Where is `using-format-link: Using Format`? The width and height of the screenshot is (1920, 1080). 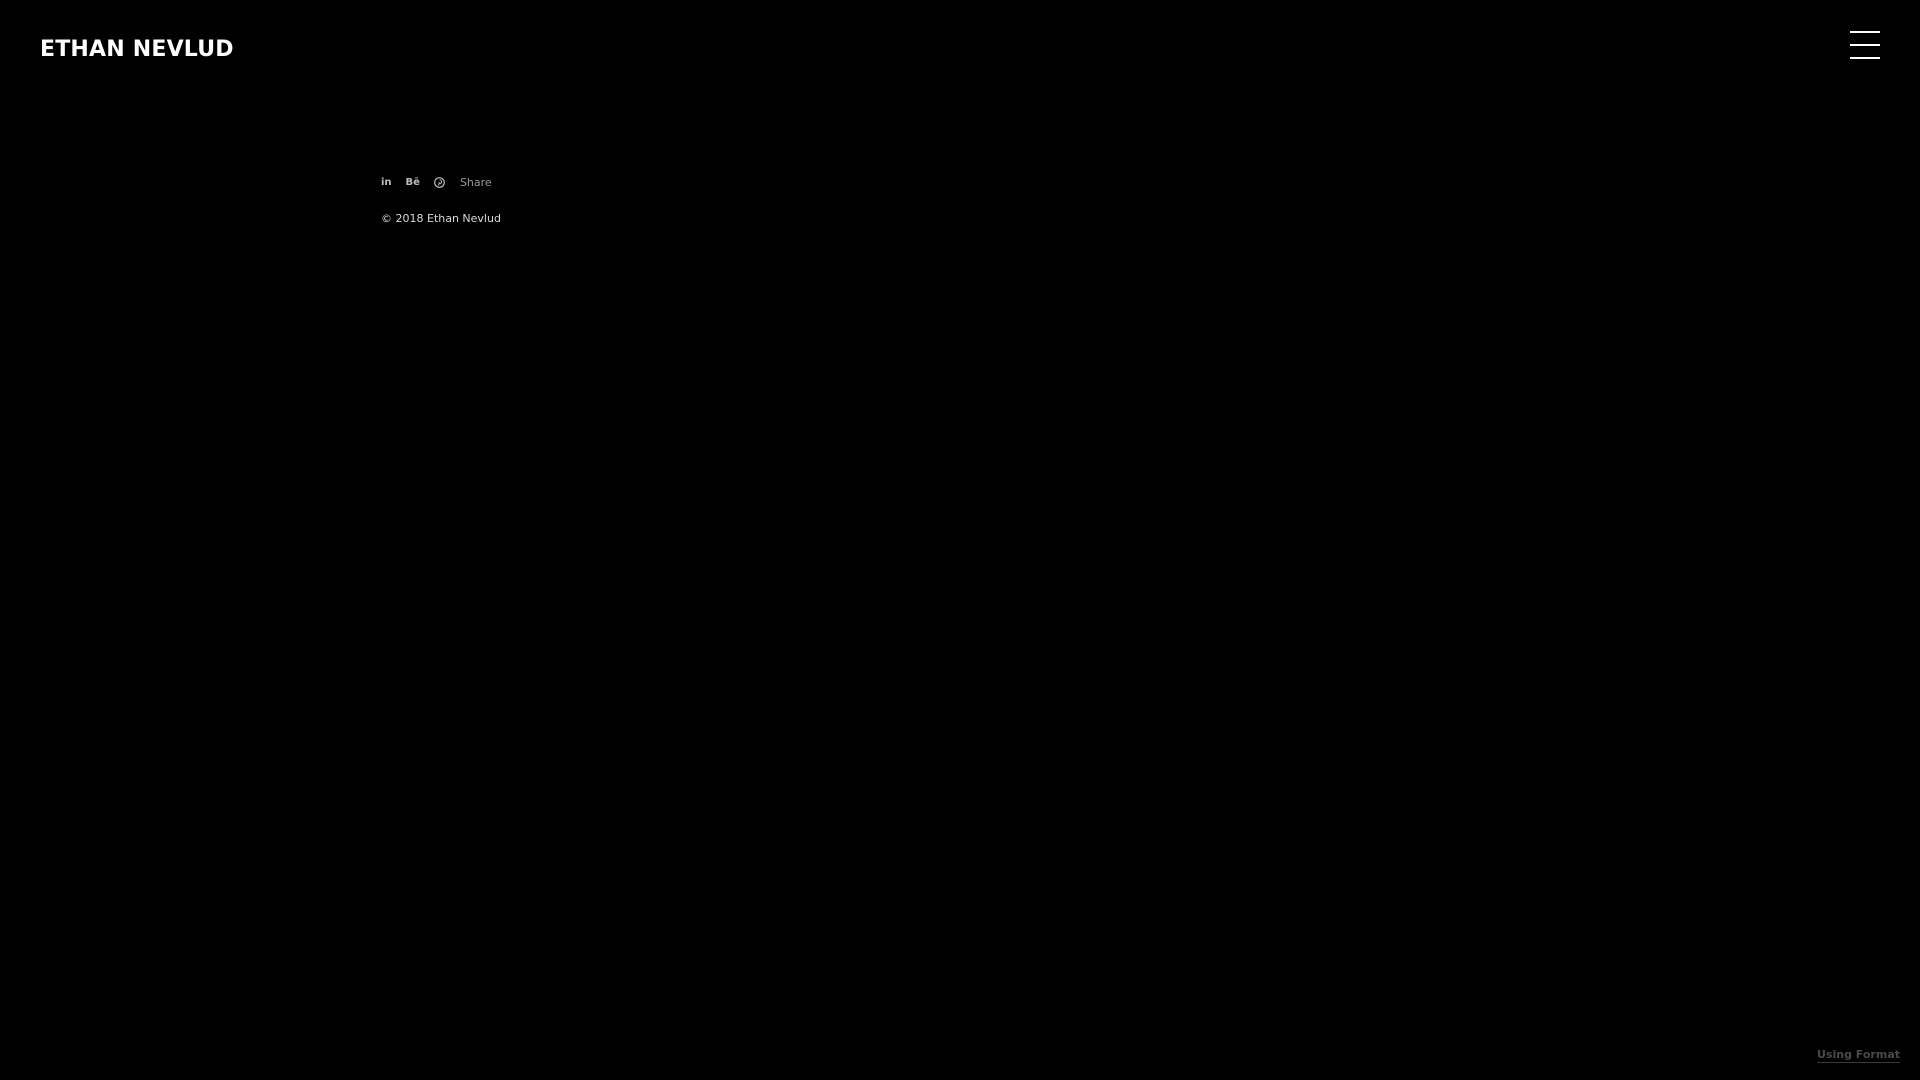 using-format-link: Using Format is located at coordinates (1858, 1055).